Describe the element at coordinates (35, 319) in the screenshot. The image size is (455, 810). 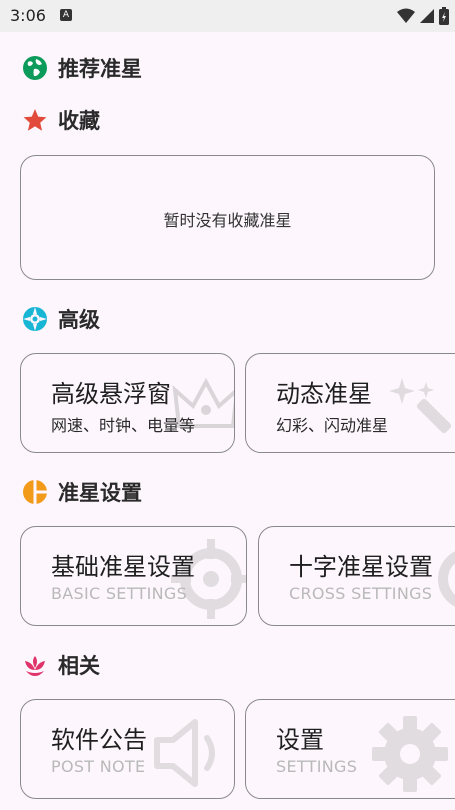
I see `lifebuoy-icon` at that location.